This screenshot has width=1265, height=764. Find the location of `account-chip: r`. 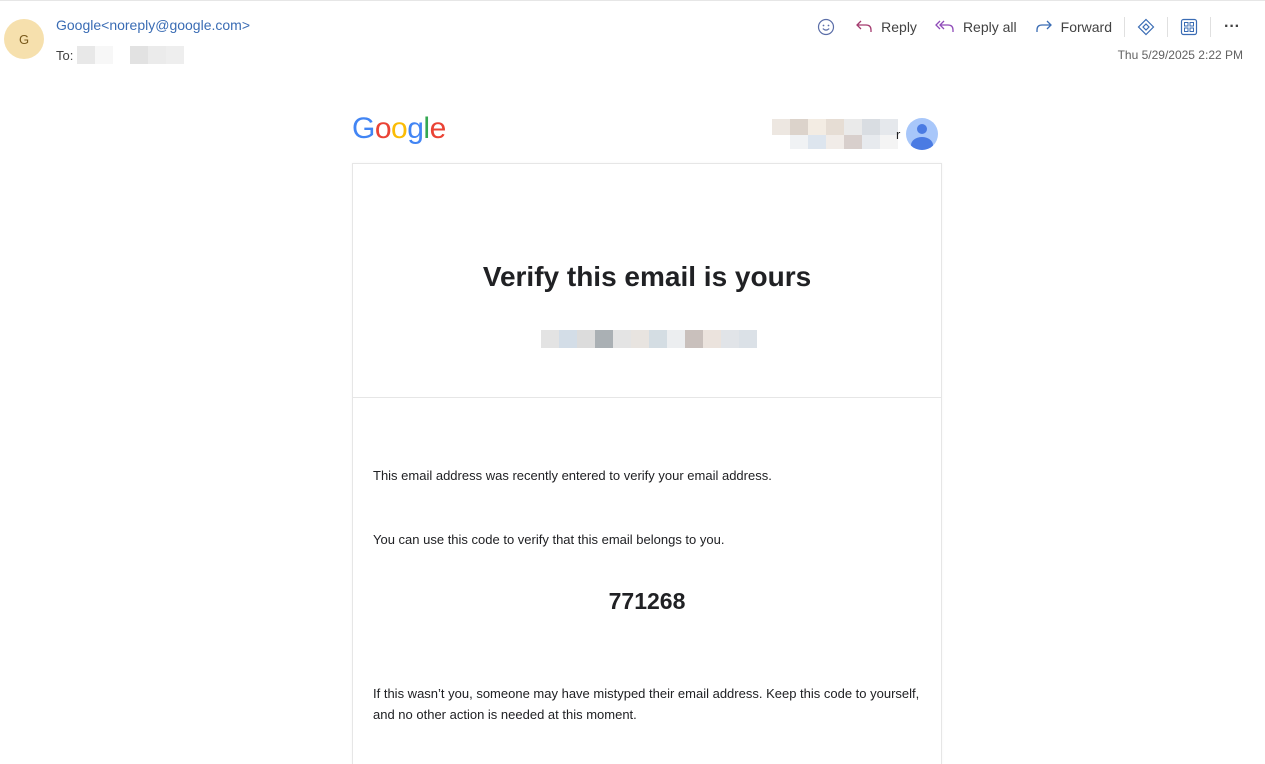

account-chip: r is located at coordinates (855, 134).